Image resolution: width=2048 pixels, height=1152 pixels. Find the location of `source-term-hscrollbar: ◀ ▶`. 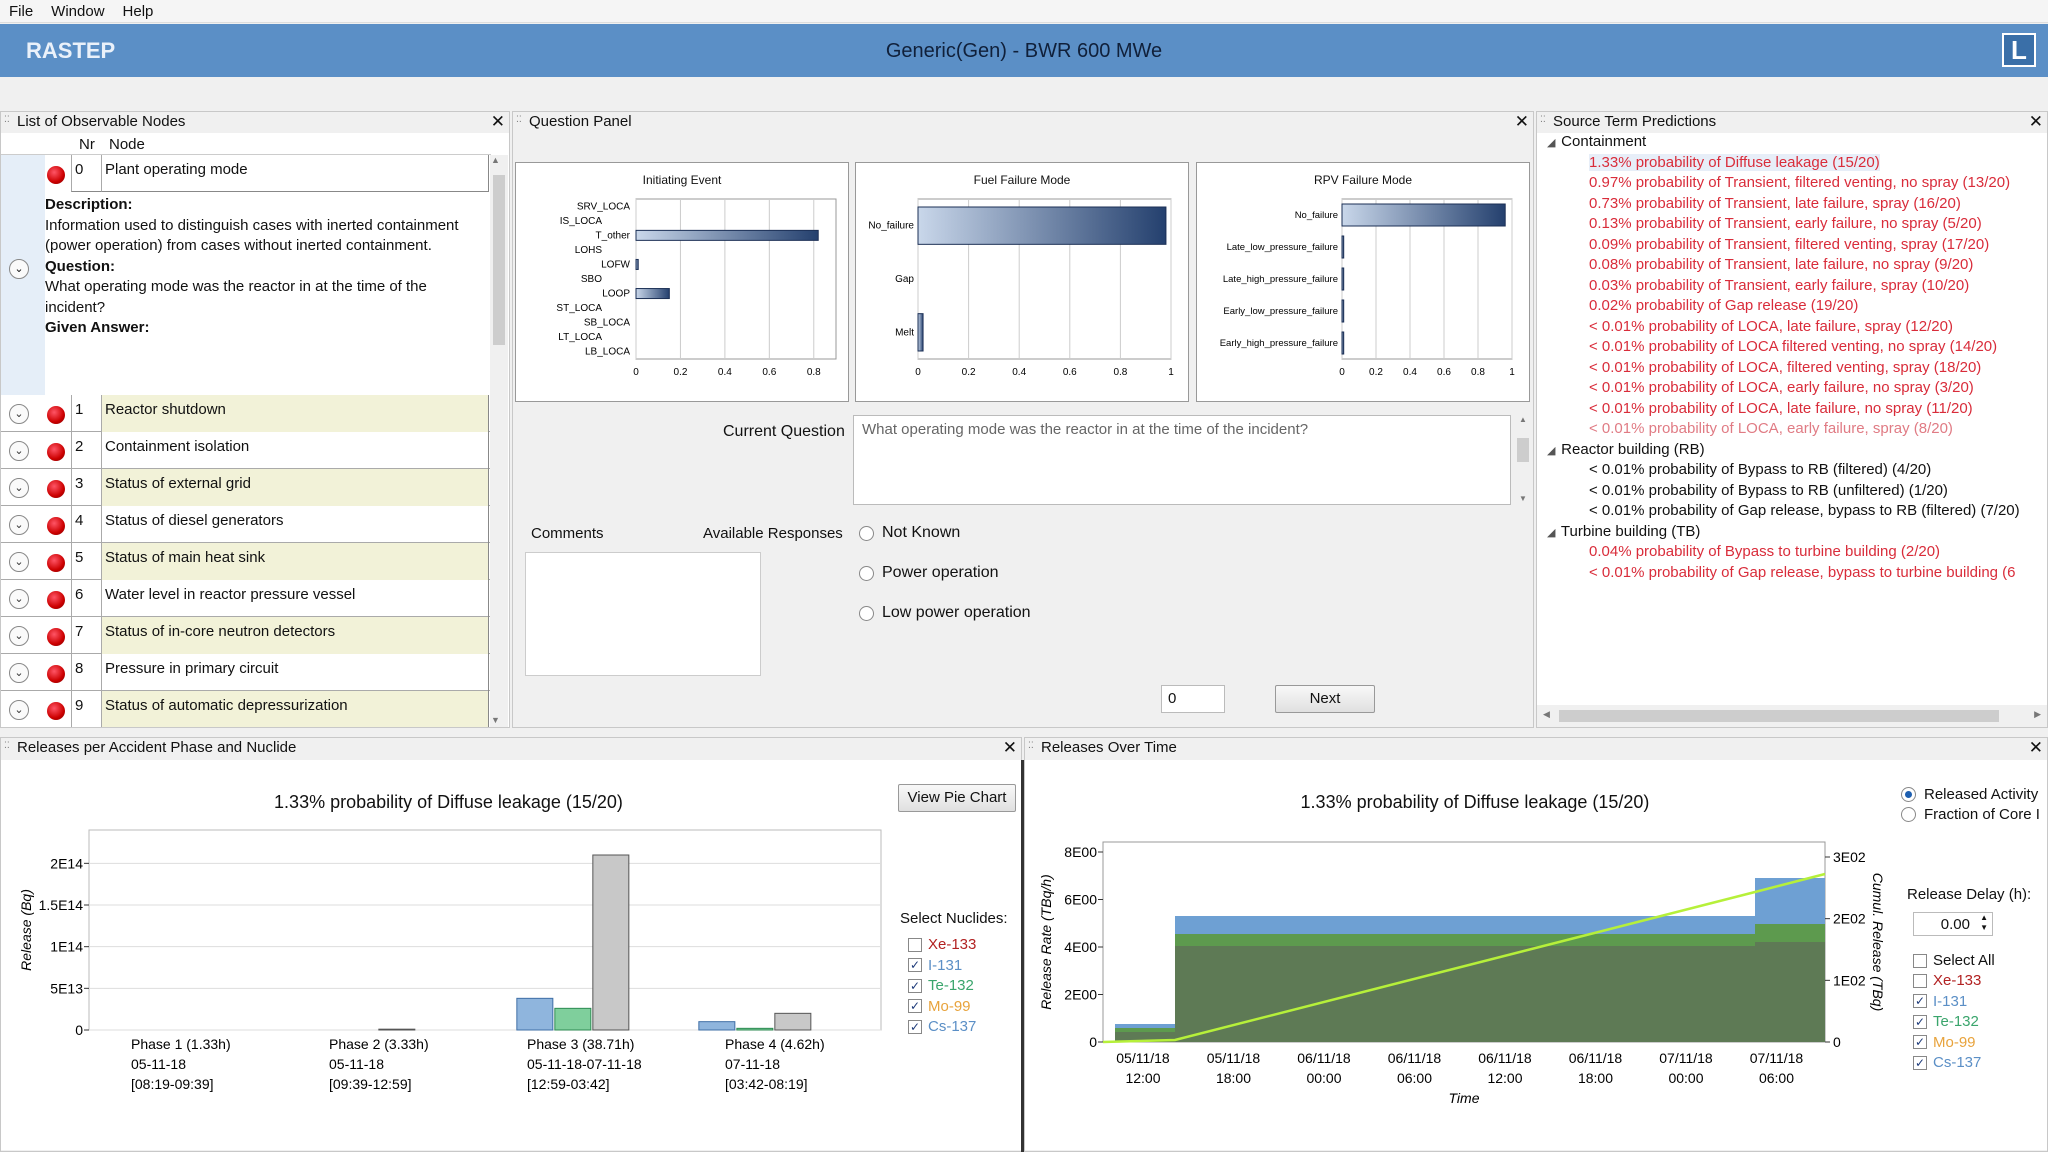

source-term-hscrollbar: ◀ ▶ is located at coordinates (1792, 716).